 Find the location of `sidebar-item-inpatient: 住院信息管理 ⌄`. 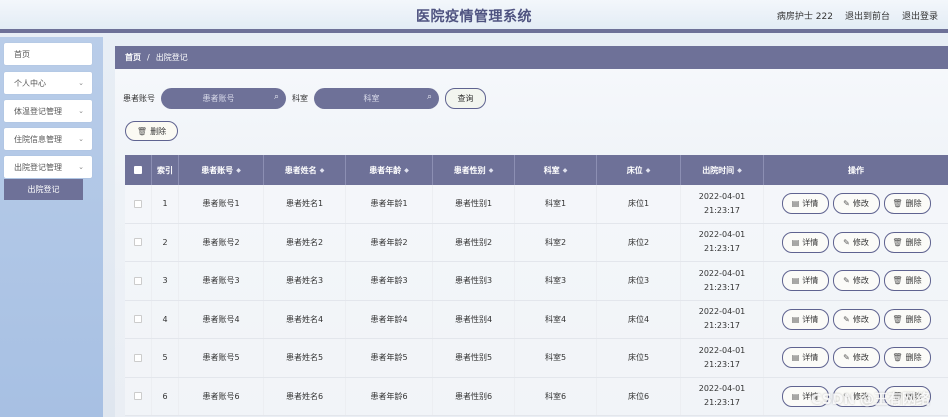

sidebar-item-inpatient: 住院信息管理 ⌄ is located at coordinates (48, 139).